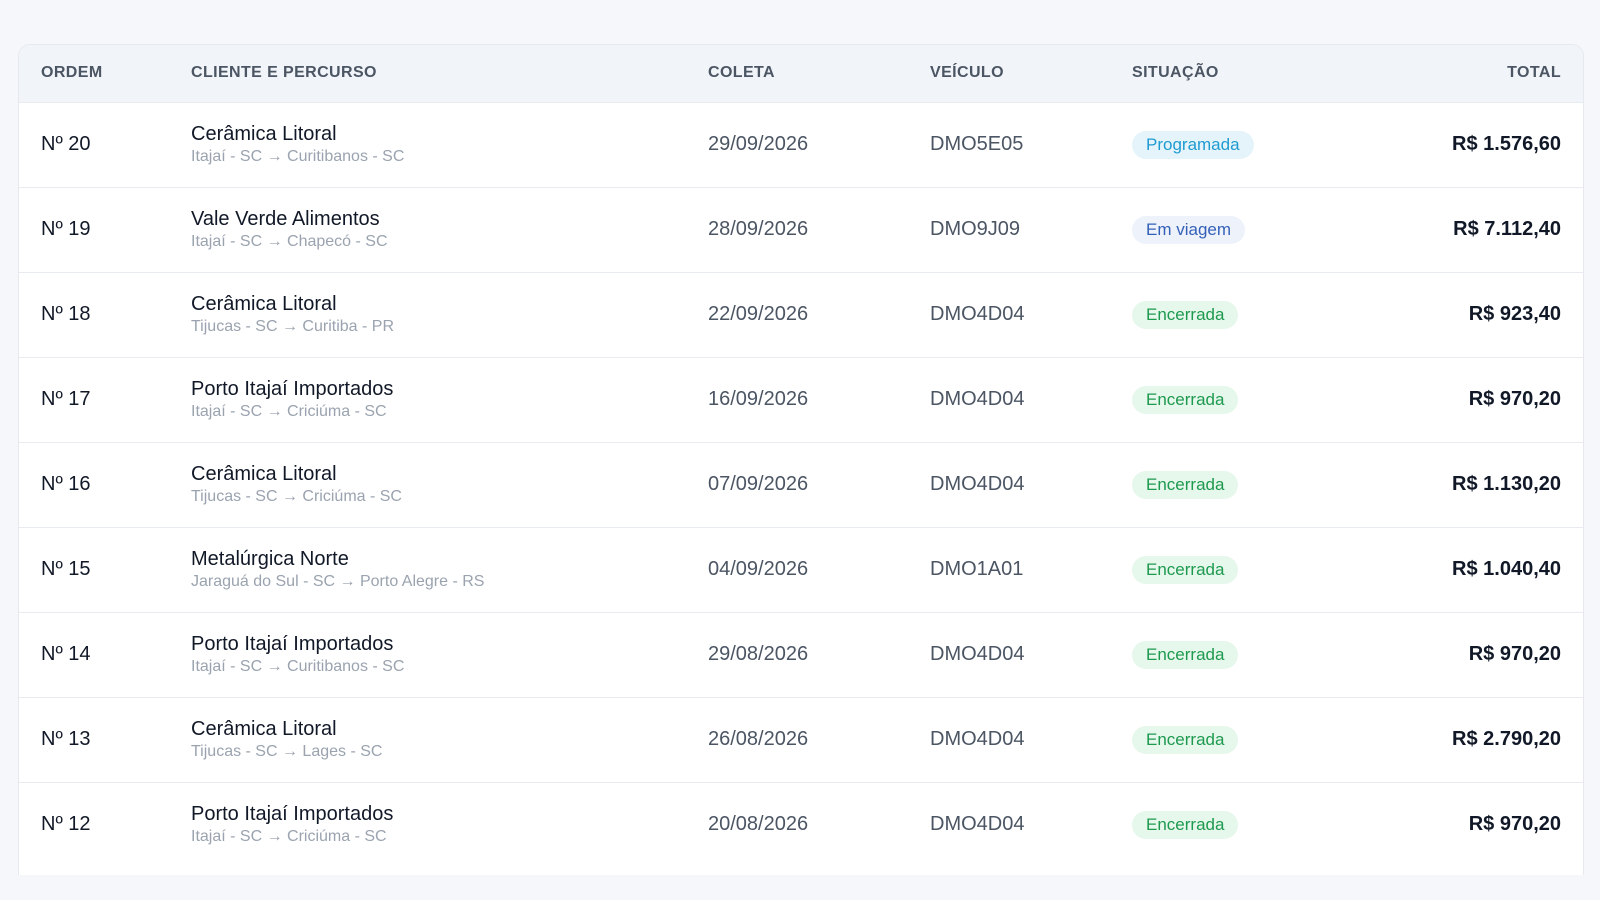  I want to click on pickup-date: 20/08/2026, so click(758, 824).